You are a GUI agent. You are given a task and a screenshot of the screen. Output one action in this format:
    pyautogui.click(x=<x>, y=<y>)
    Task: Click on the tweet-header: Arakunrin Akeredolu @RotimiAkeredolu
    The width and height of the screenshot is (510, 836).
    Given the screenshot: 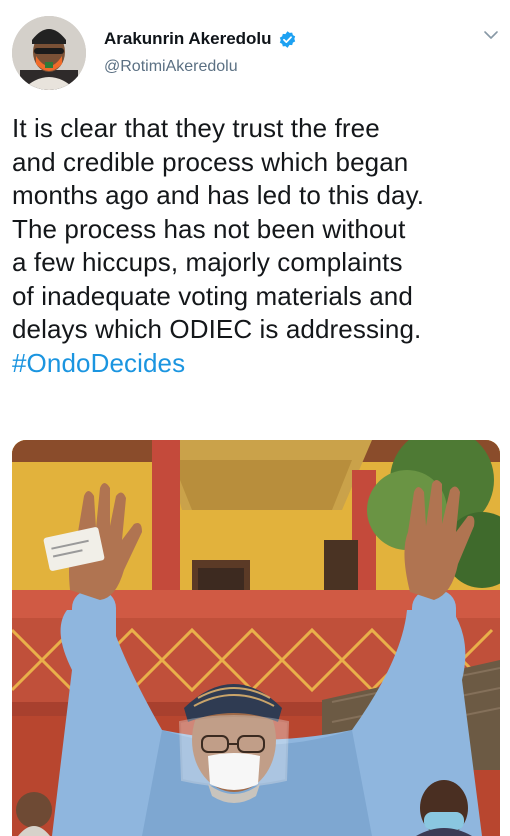 What is the action you would take?
    pyautogui.click(x=256, y=54)
    